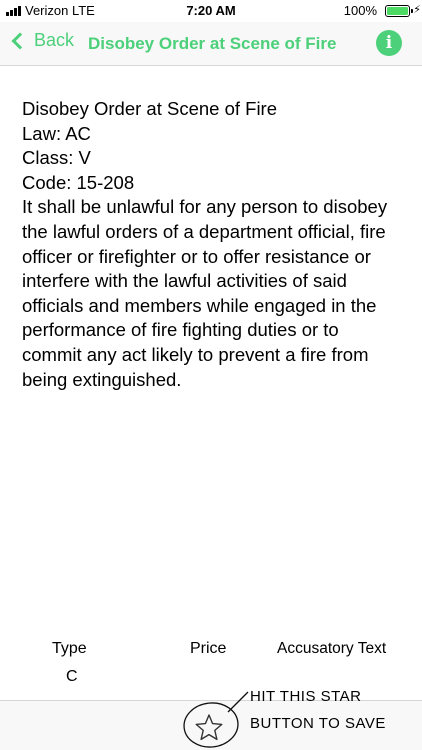  I want to click on star-save-button, so click(209, 727).